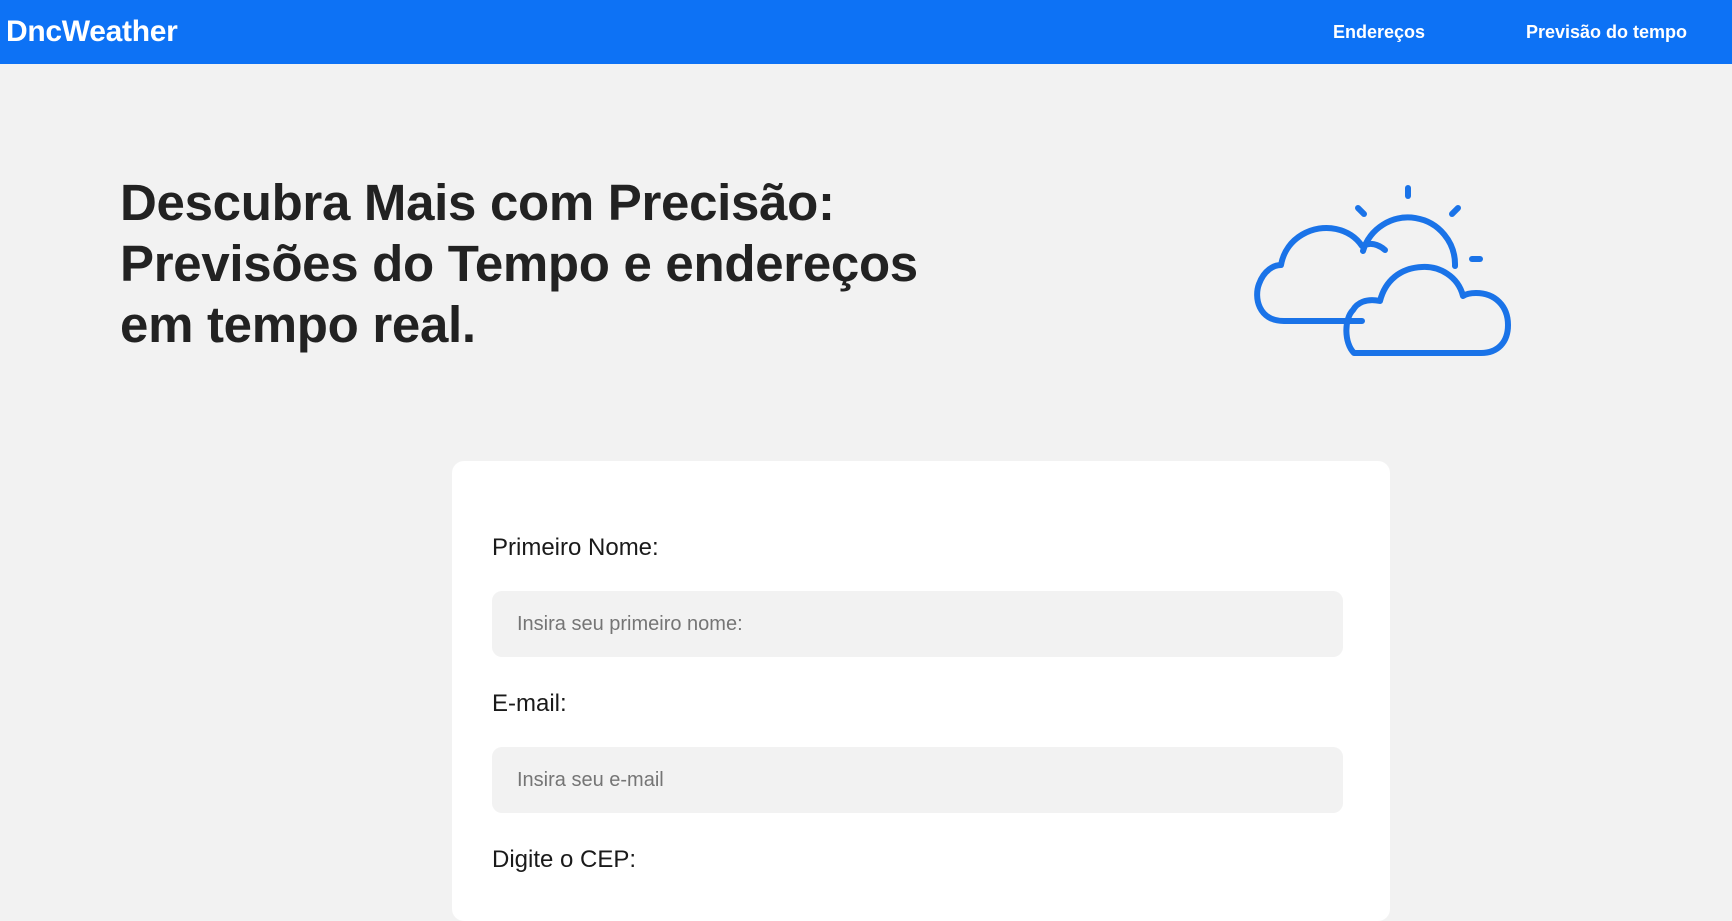 The width and height of the screenshot is (1732, 921). What do you see at coordinates (917, 780) in the screenshot?
I see `email-input` at bounding box center [917, 780].